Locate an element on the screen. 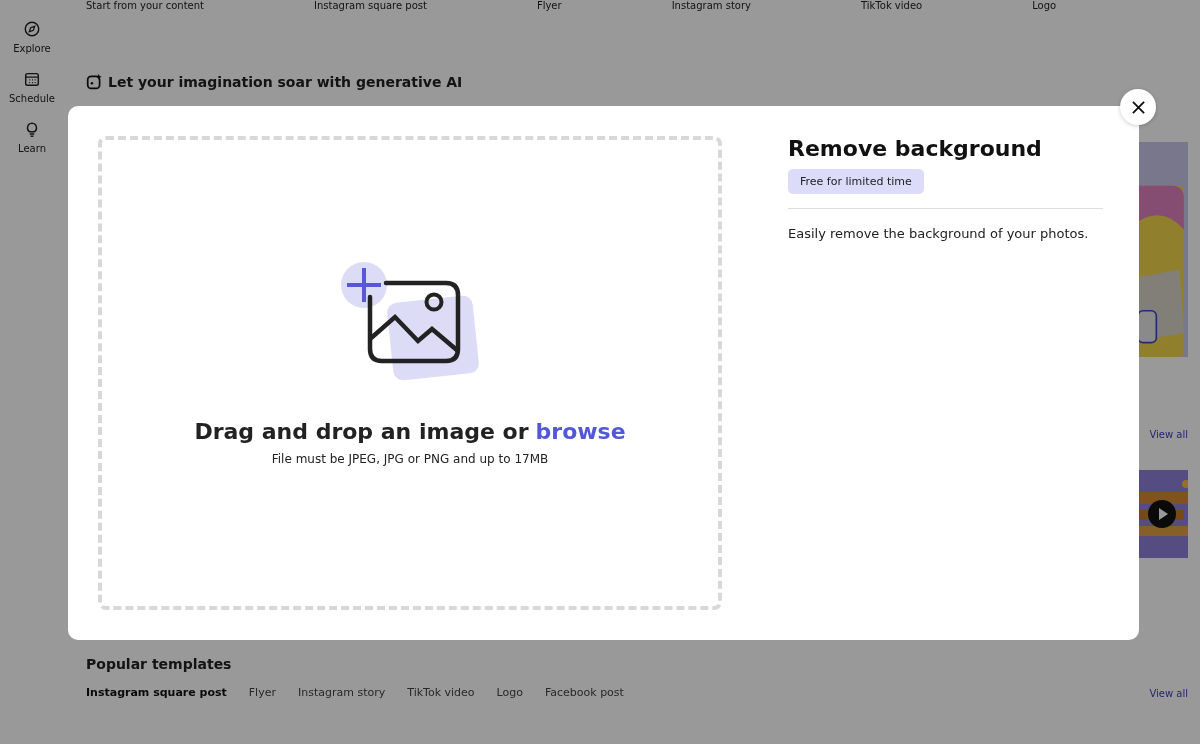 The width and height of the screenshot is (1200, 744). quick-action-link: Logo is located at coordinates (1044, 5).